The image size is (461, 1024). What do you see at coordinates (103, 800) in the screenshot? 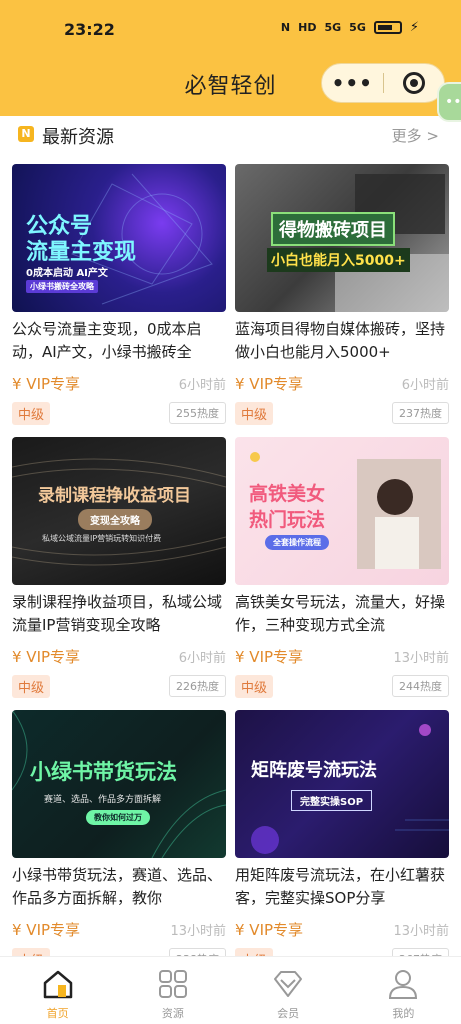
I see `thumb-caption: 赛道、选品、作品多方面拆解` at bounding box center [103, 800].